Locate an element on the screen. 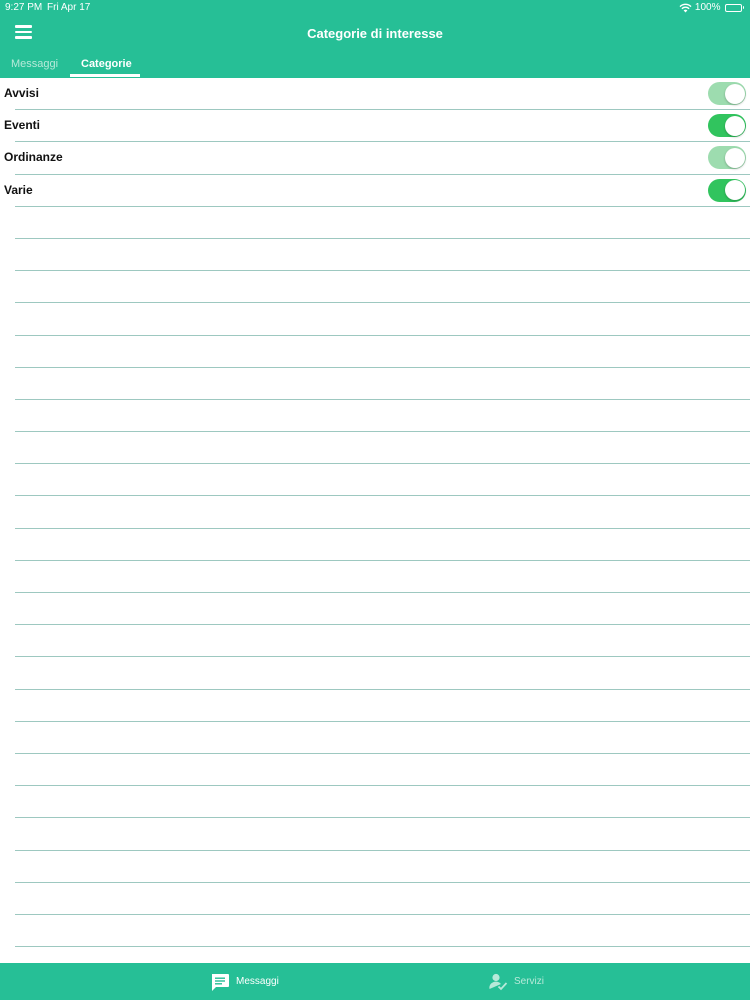  category-row-eventi: Eventi is located at coordinates (375, 126).